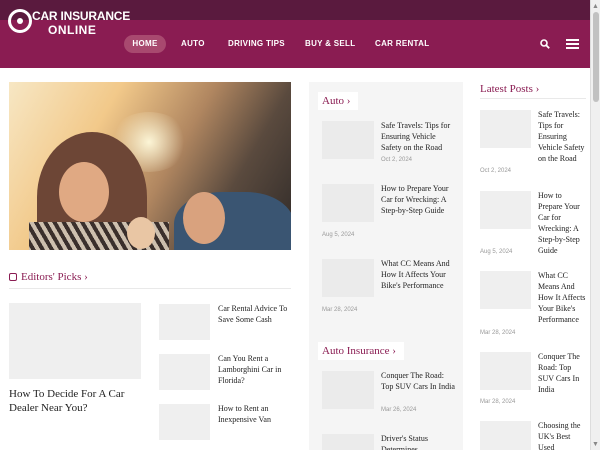 This screenshot has height=450, width=600. I want to click on scrollbar: ▲ ▼, so click(595, 225).